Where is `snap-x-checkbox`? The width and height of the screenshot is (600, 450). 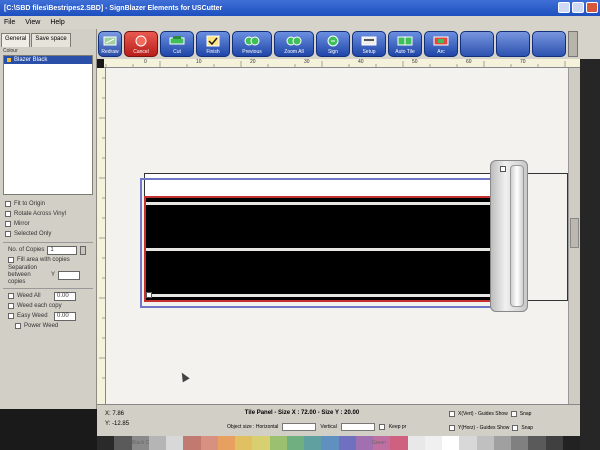 snap-x-checkbox is located at coordinates (513, 414).